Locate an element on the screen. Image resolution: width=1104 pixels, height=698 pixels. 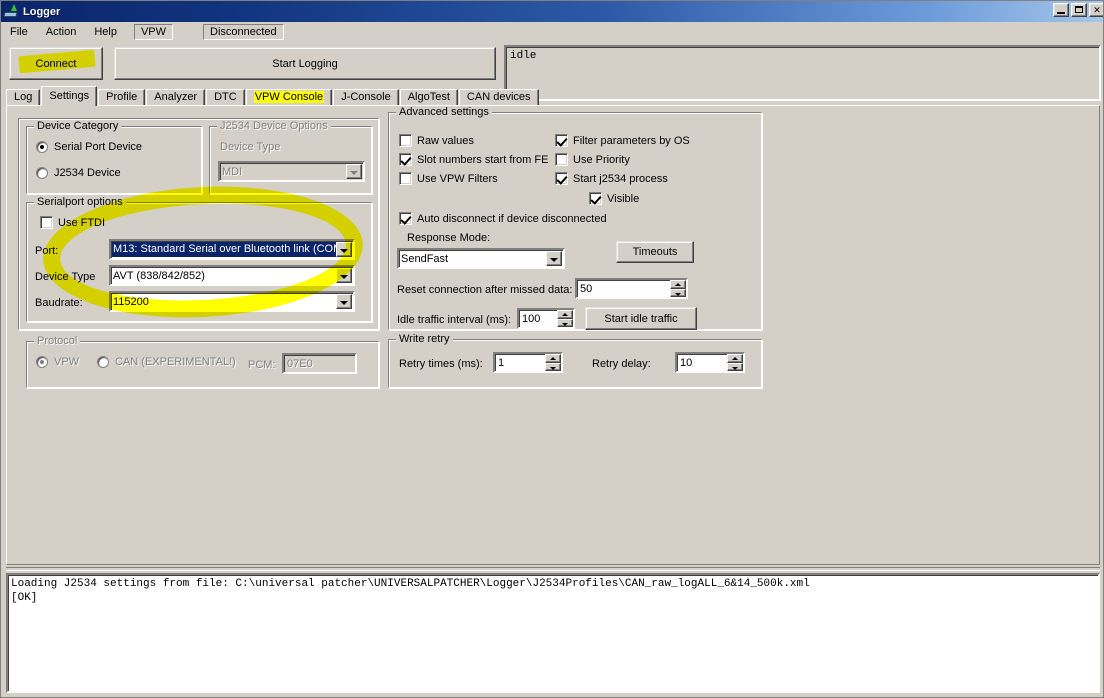
status-output-panel: idle is located at coordinates (802, 73).